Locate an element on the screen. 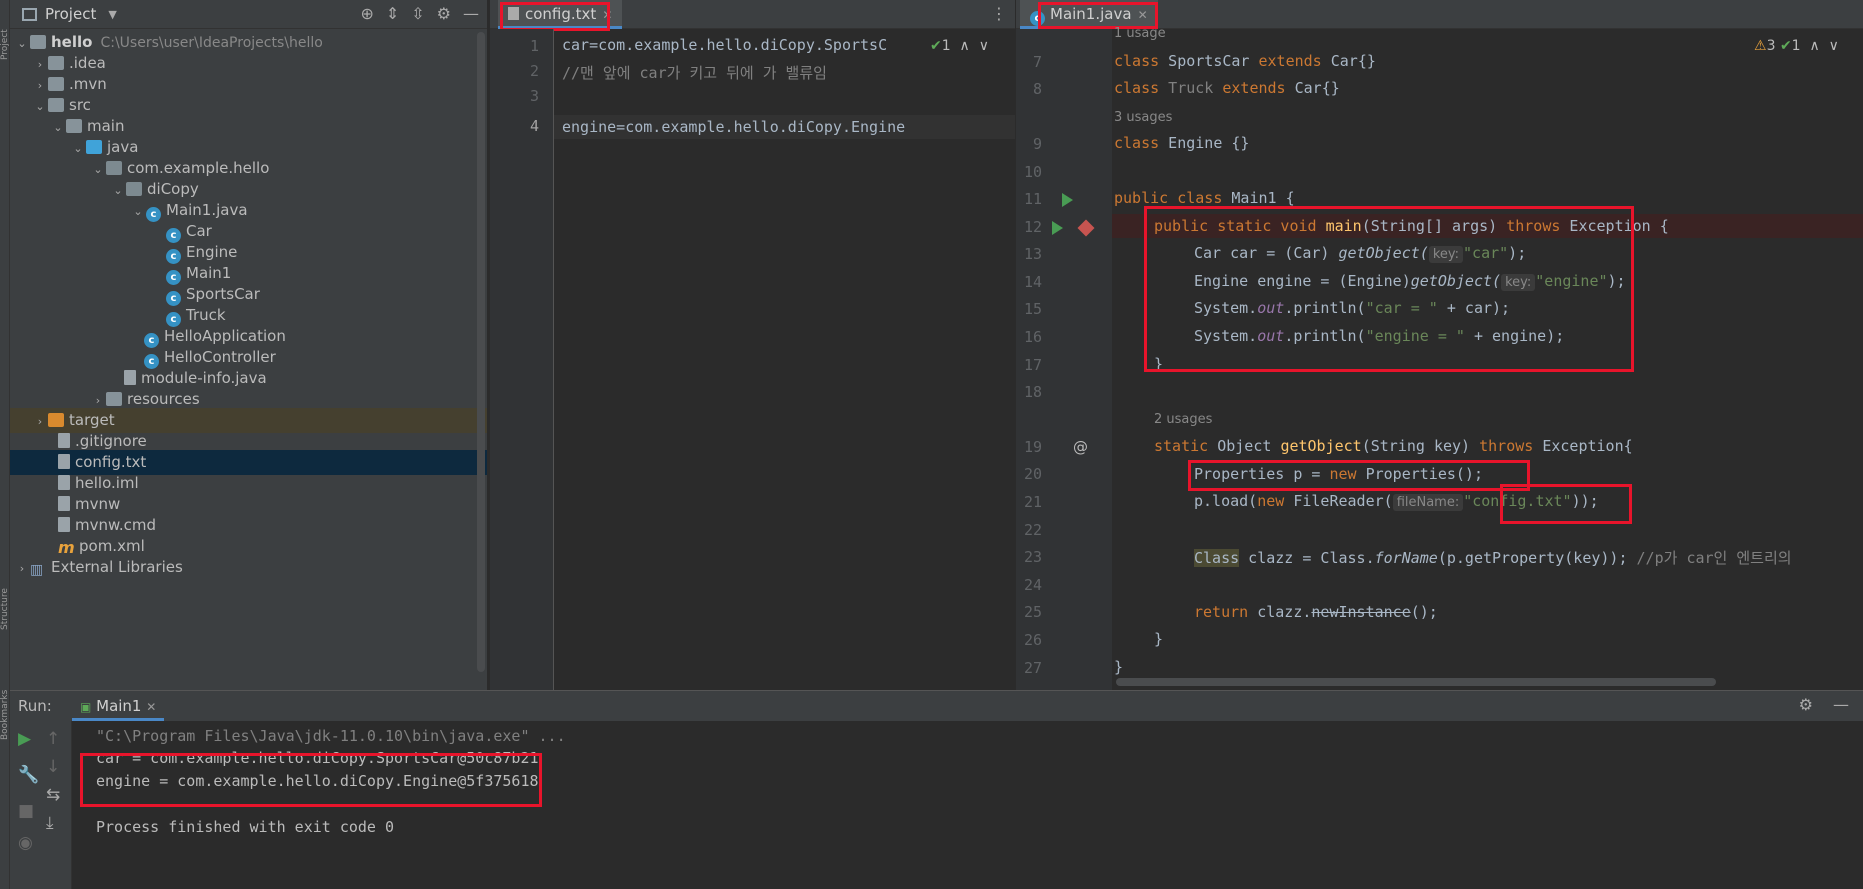 This screenshot has height=889, width=1863. locate-icon: ⊕ is located at coordinates (366, 13).